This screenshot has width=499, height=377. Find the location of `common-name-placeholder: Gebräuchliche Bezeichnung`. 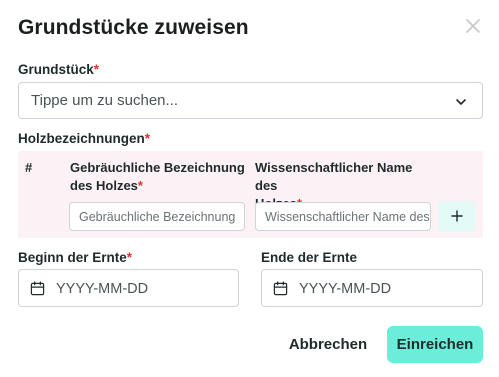

common-name-placeholder: Gebräuchliche Bezeichnung is located at coordinates (157, 217).